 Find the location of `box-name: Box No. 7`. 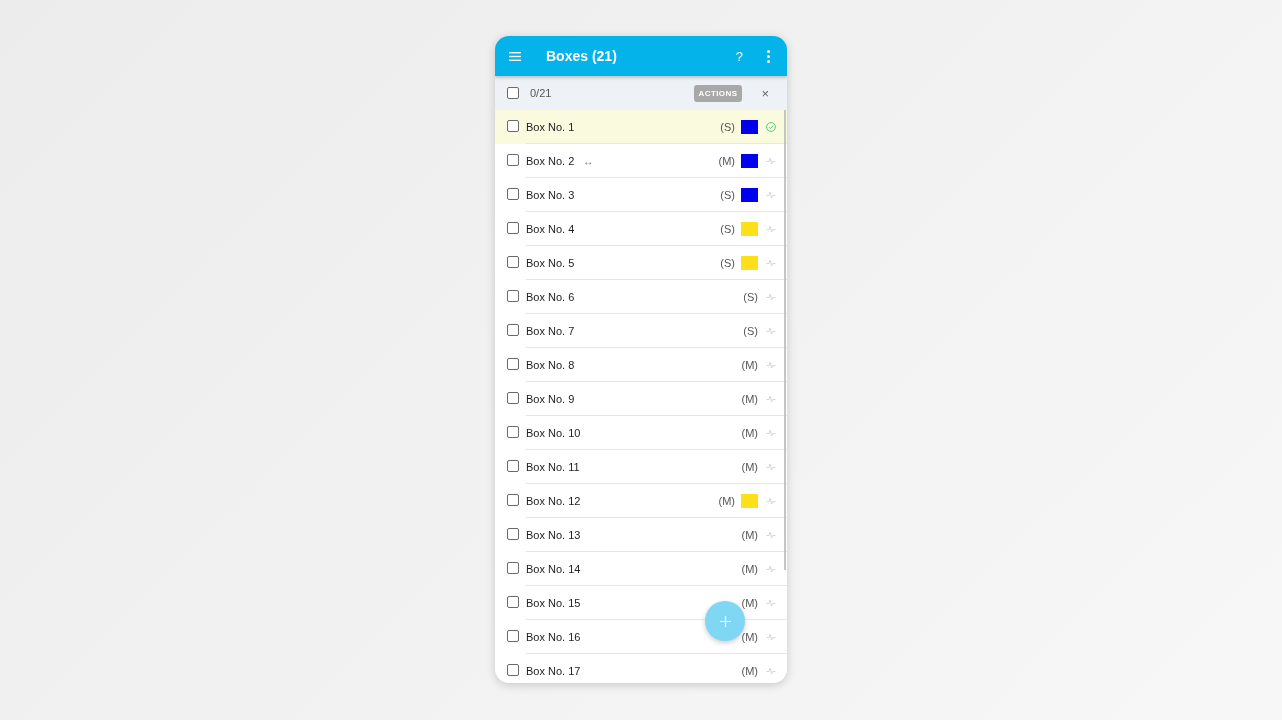

box-name: Box No. 7 is located at coordinates (550, 331).